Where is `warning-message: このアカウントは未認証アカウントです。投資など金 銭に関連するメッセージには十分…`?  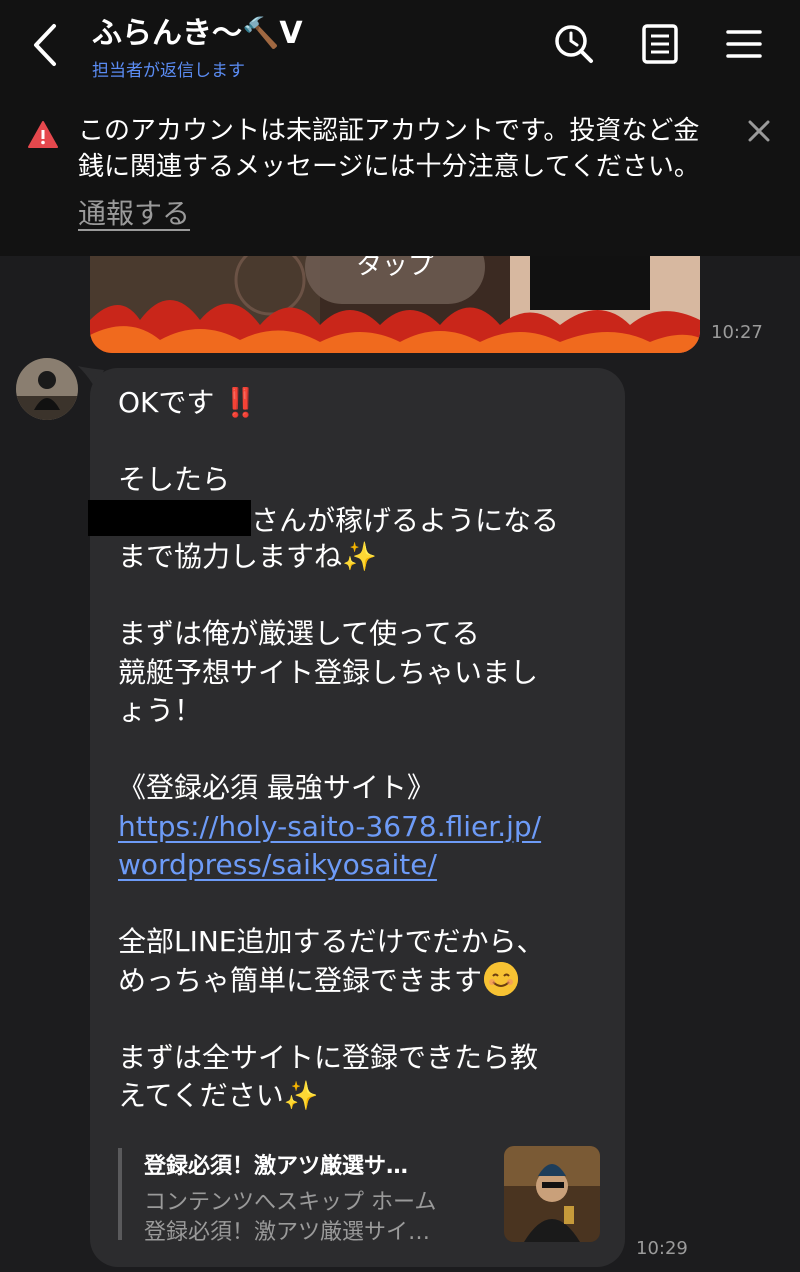
warning-message: このアカウントは未認証アカウントです。投資など金 銭に関連するメッセージには十分… is located at coordinates (403, 149).